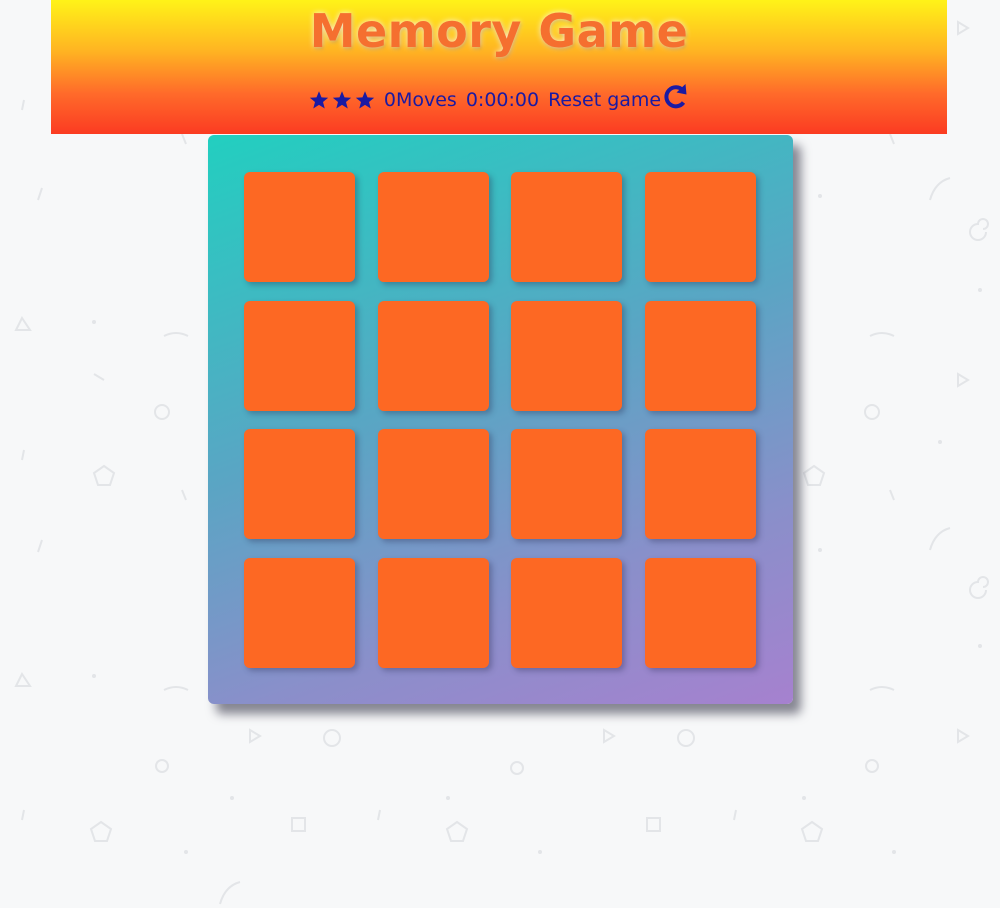 Image resolution: width=1000 pixels, height=908 pixels. I want to click on star-rating, so click(342, 100).